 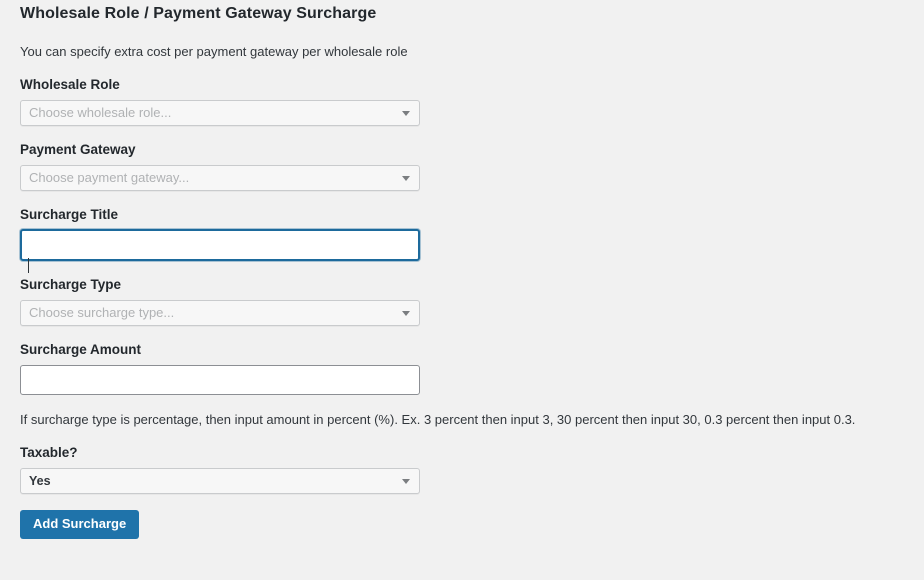 I want to click on surcharge-amount-input, so click(x=220, y=380).